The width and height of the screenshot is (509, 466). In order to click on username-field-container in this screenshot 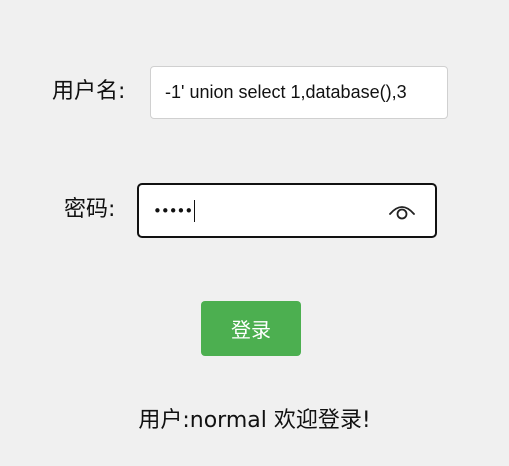, I will do `click(299, 92)`.